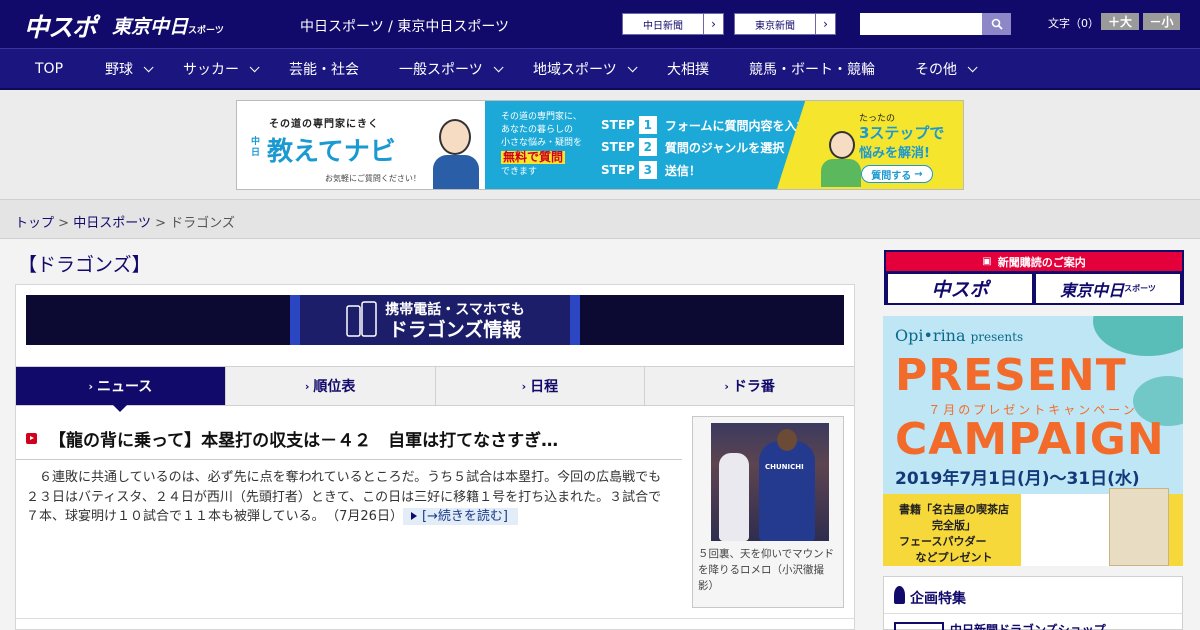  Describe the element at coordinates (1030, 439) in the screenshot. I see `campaign-title-2: CAMPAIGN` at that location.